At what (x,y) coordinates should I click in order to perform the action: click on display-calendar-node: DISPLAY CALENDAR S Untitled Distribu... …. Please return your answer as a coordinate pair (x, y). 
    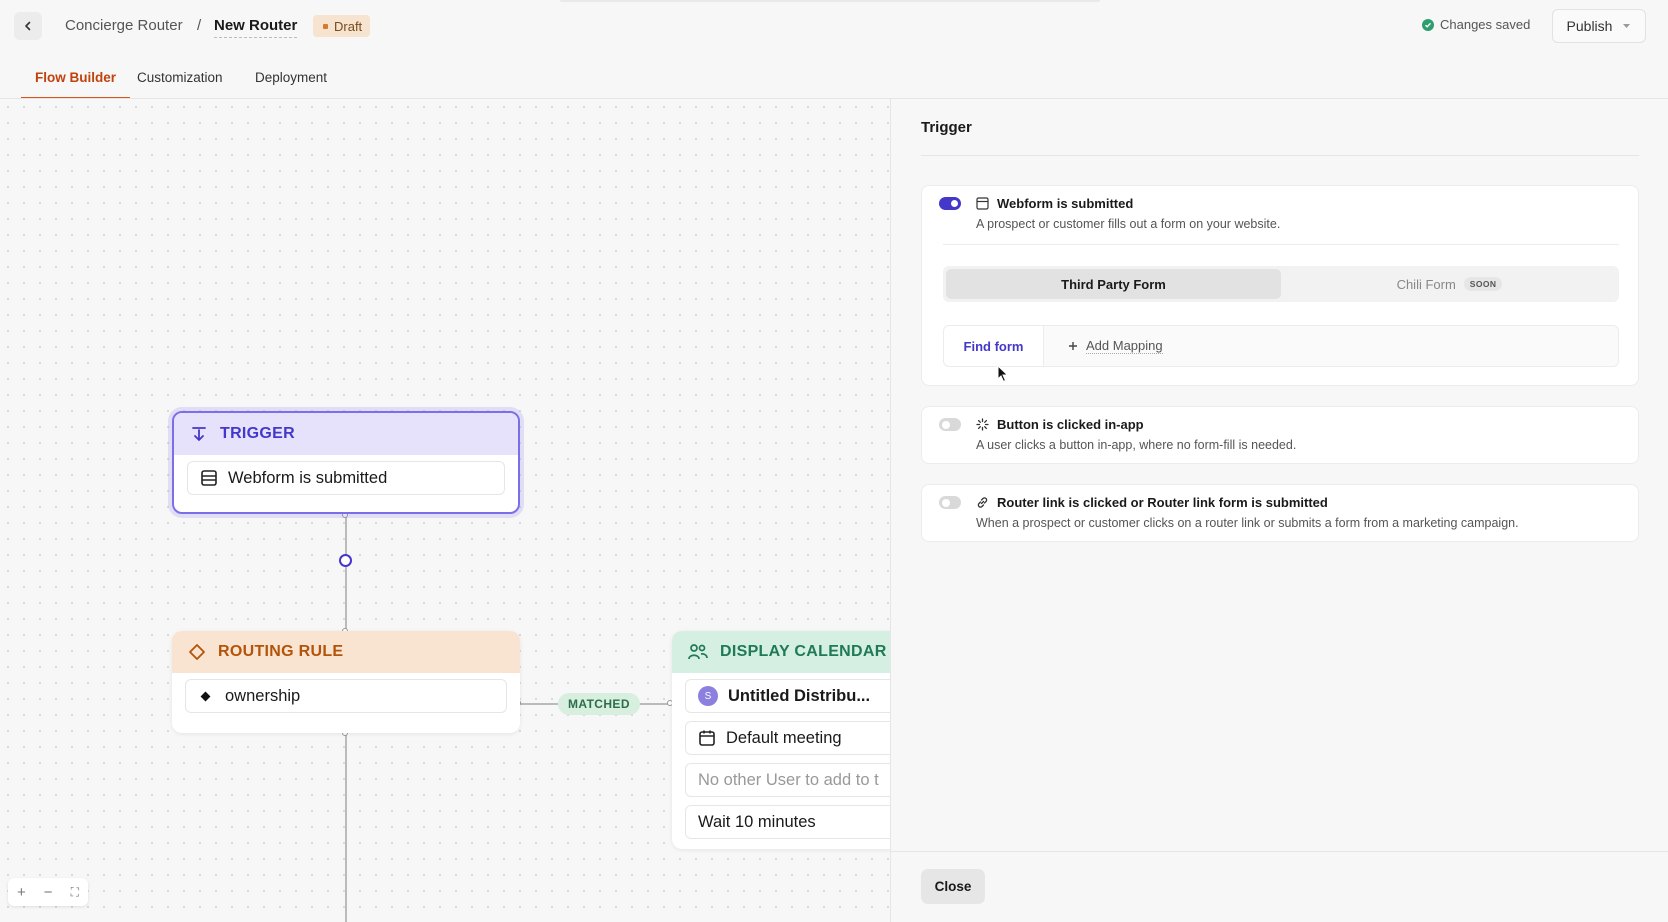
    Looking at the image, I should click on (781, 740).